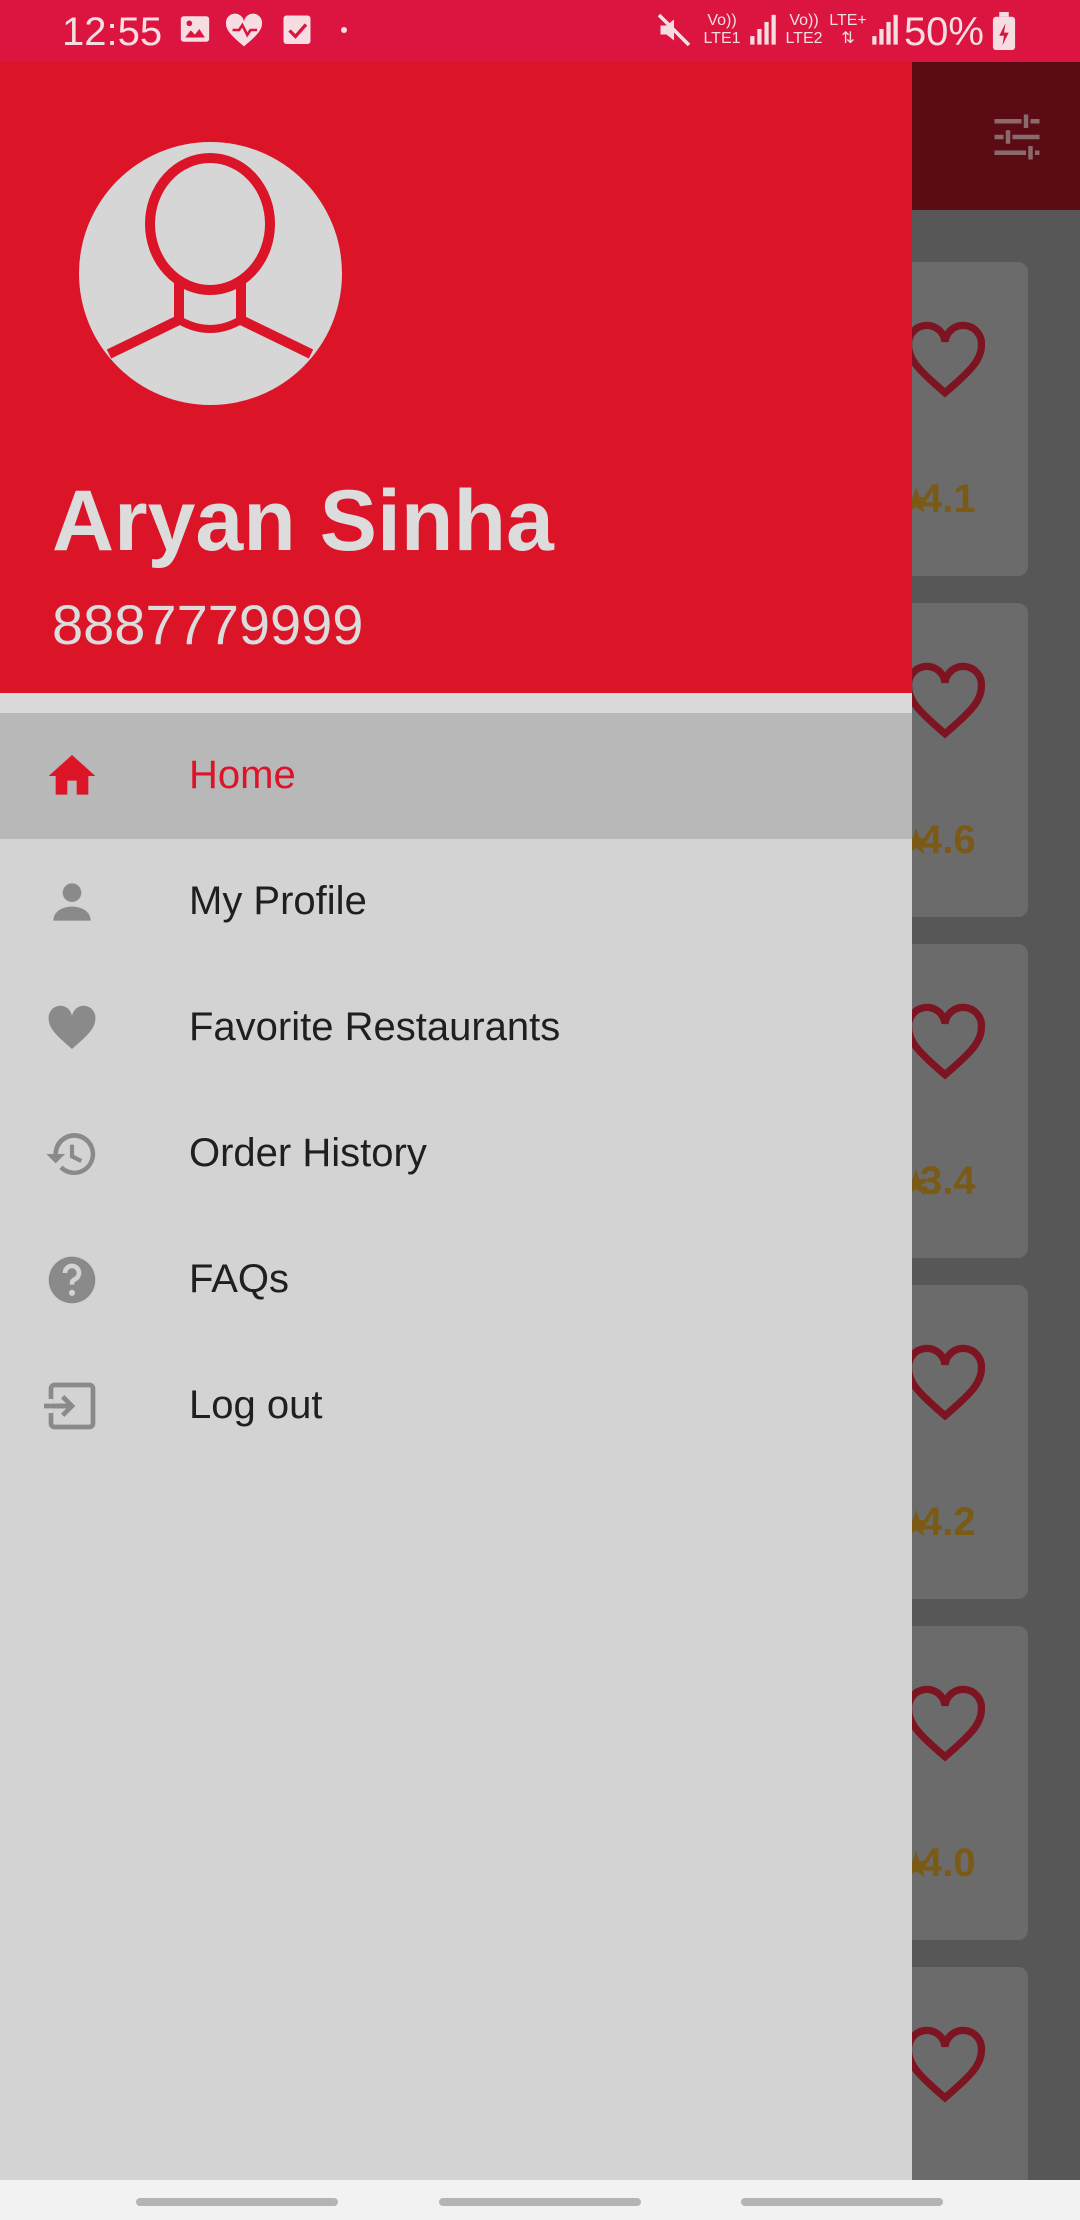  I want to click on mute-icon, so click(674, 30).